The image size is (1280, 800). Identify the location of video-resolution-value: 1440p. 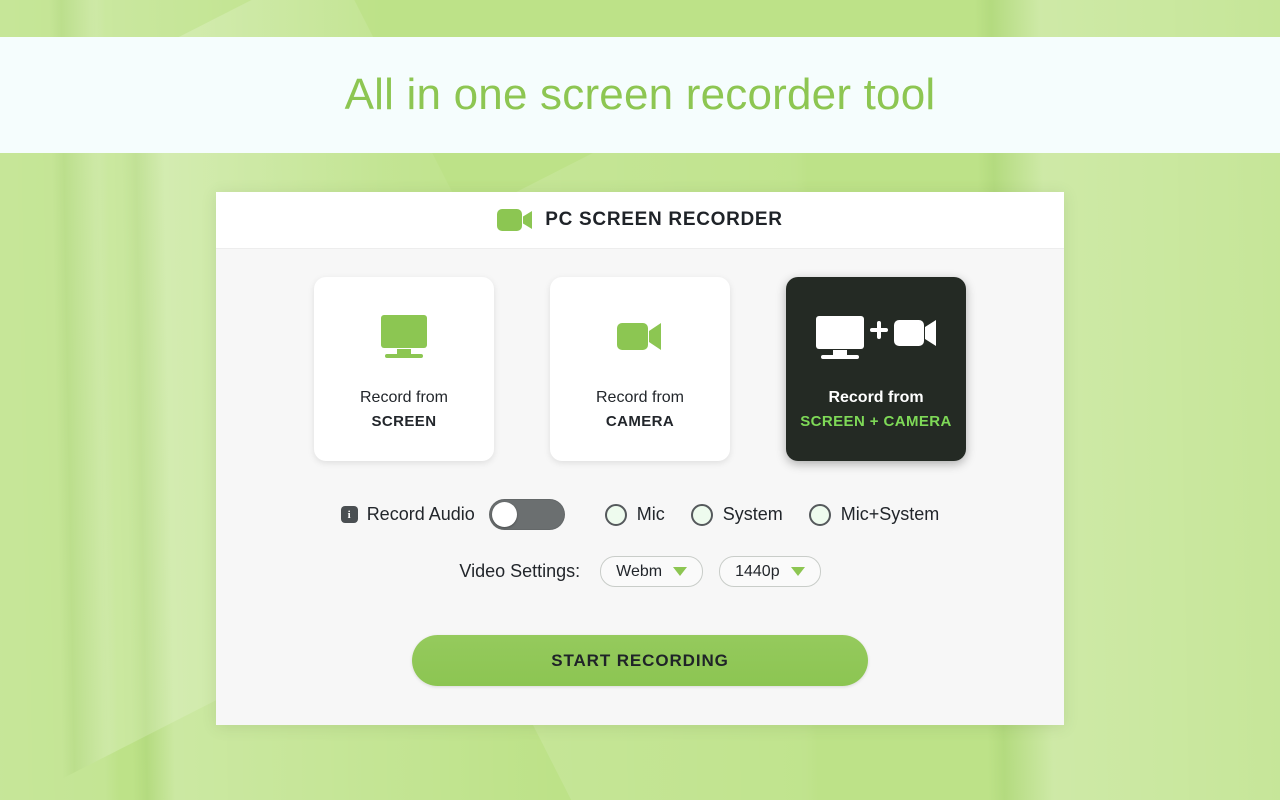
(757, 571).